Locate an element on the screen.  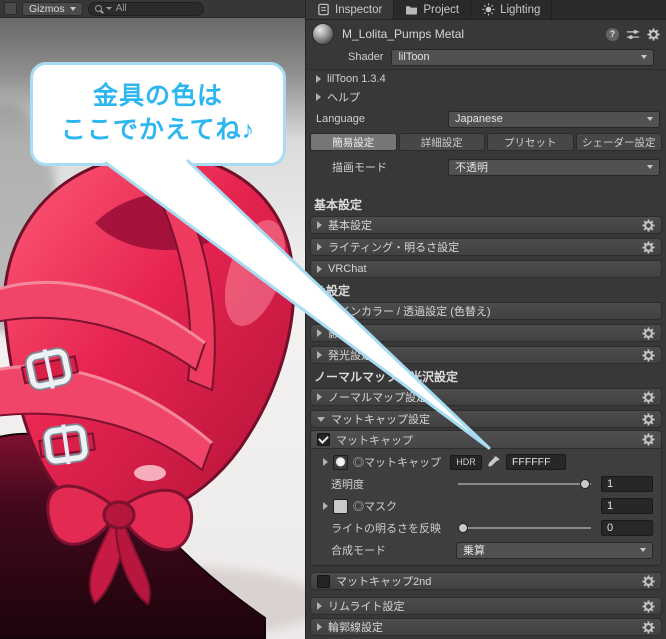
opacity-value-field: 1 is located at coordinates (627, 484).